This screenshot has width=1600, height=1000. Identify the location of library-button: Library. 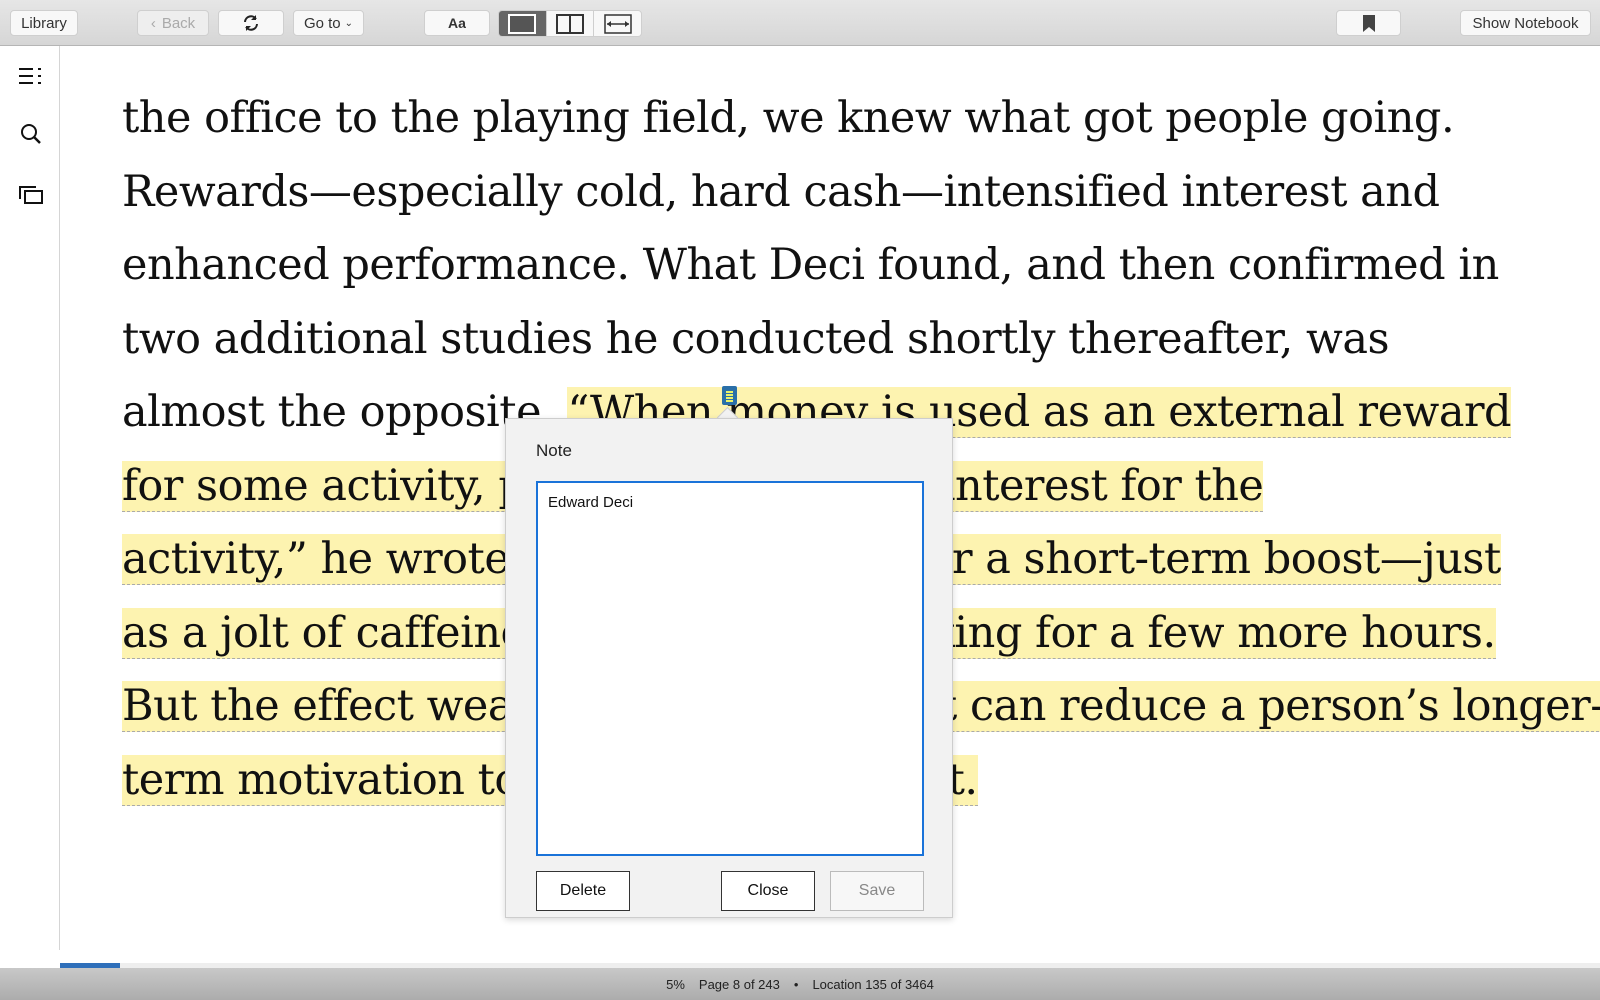
(44, 23).